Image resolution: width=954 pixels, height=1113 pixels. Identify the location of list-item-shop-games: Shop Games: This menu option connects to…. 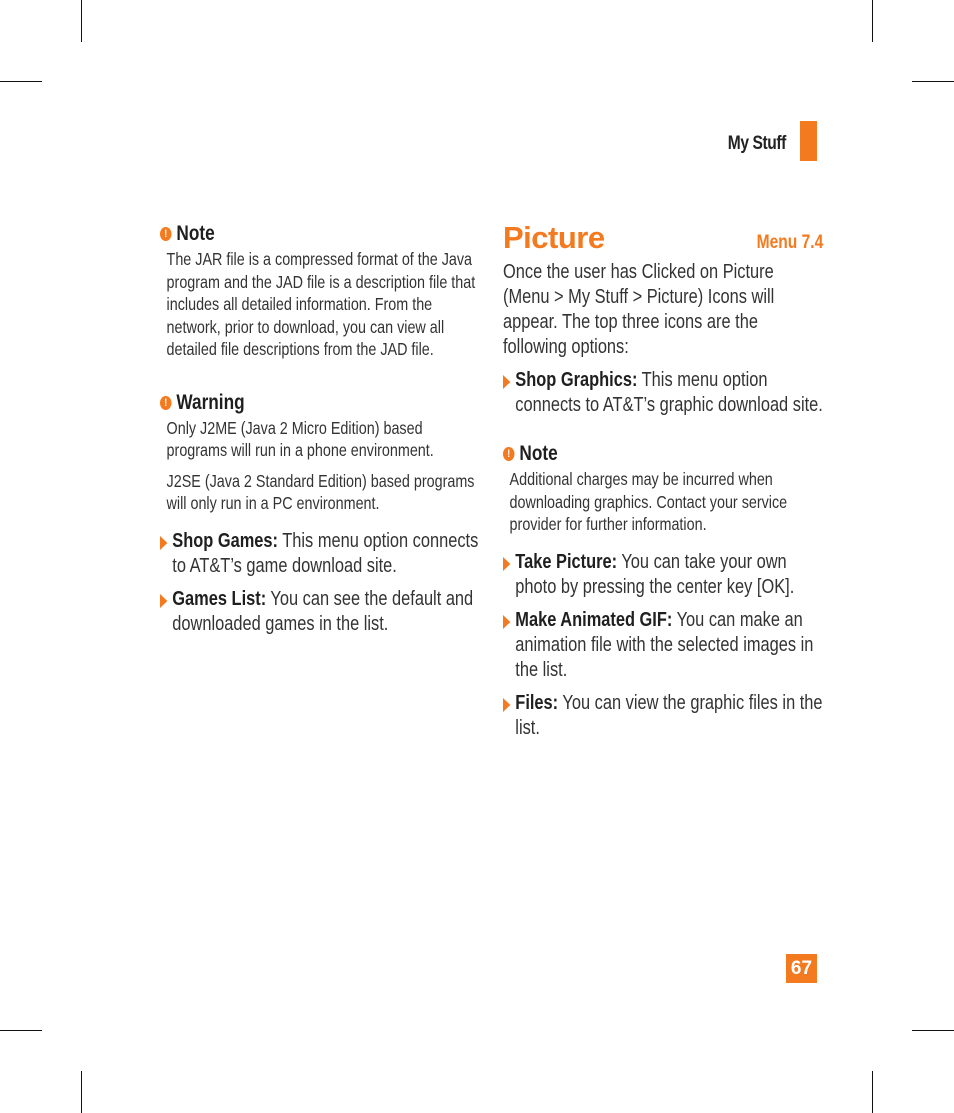
(320, 554).